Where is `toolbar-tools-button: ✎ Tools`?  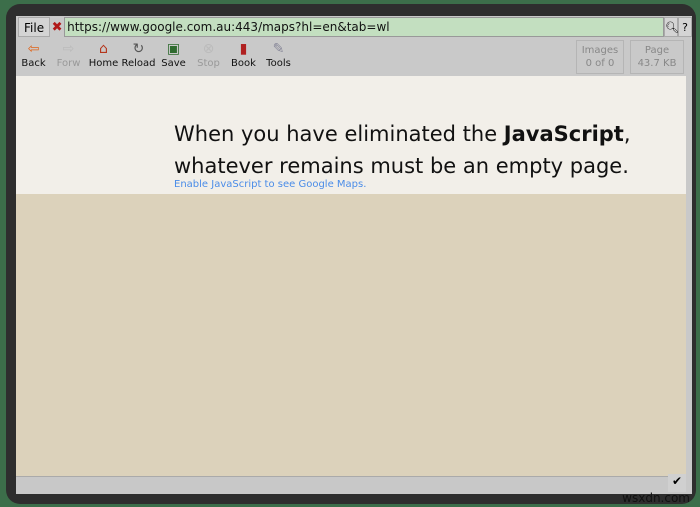 toolbar-tools-button: ✎ Tools is located at coordinates (278, 58).